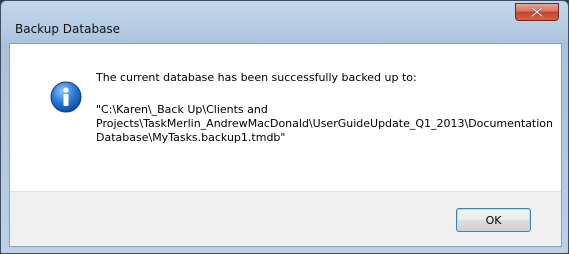 Image resolution: width=569 pixels, height=254 pixels. Describe the element at coordinates (68, 29) in the screenshot. I see `window-title: Backup Database` at that location.